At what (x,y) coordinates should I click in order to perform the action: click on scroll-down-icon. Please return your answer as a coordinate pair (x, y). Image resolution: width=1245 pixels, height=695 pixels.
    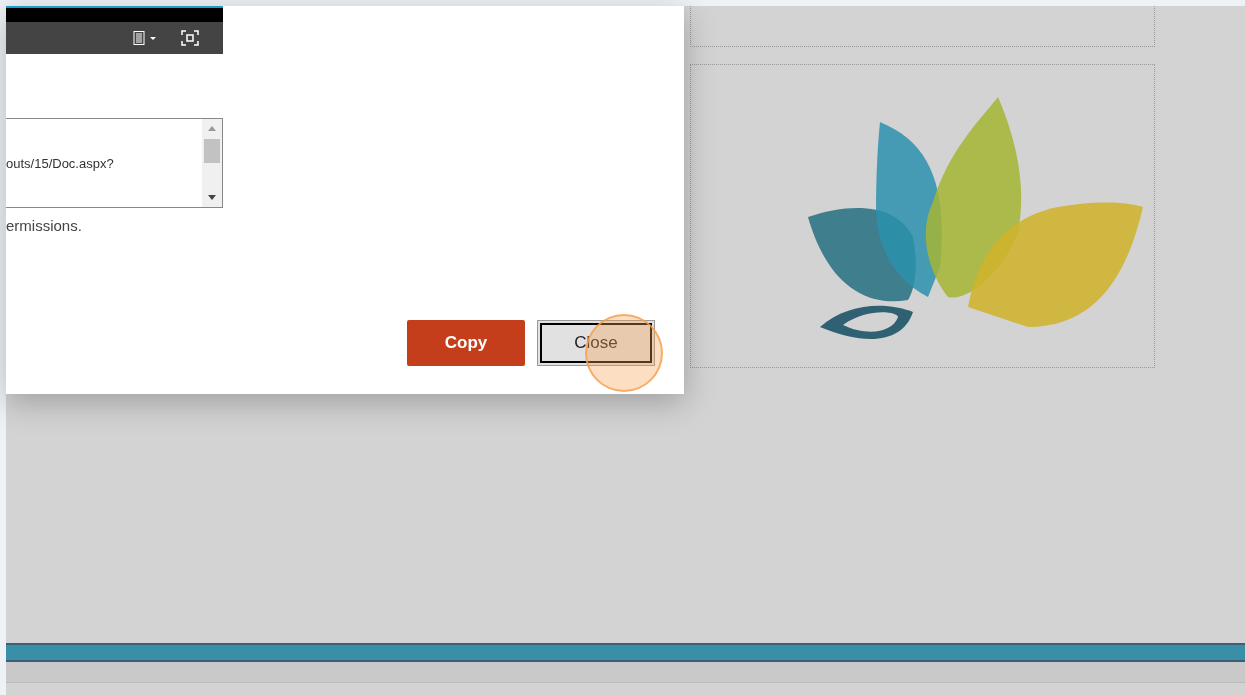
    Looking at the image, I should click on (212, 197).